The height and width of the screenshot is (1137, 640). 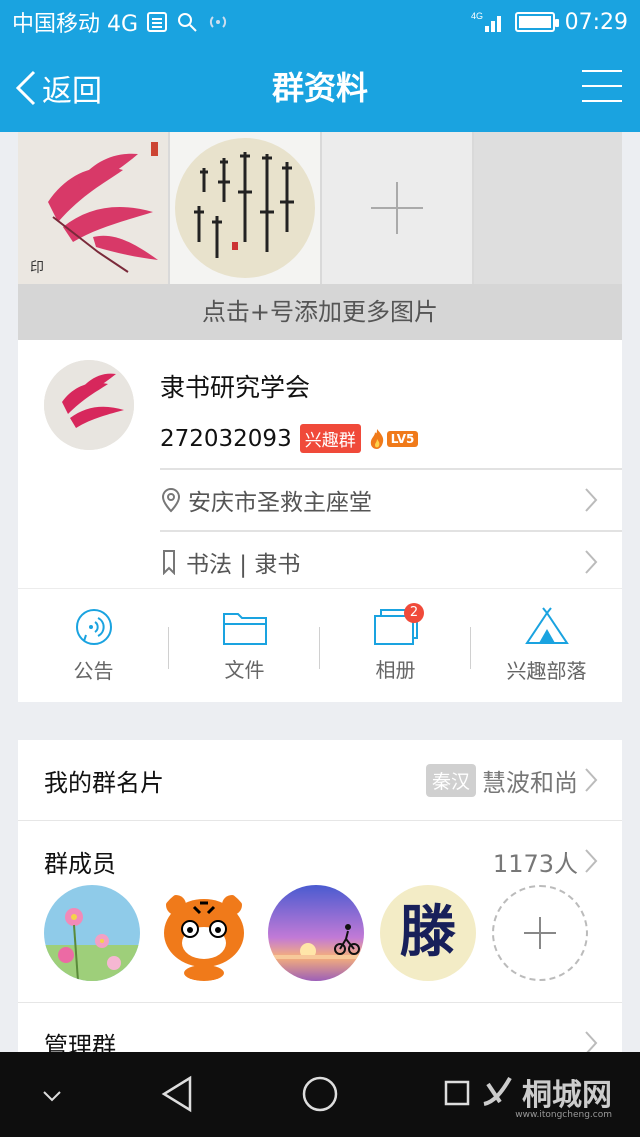 I want to click on group-members-label: 群成员, so click(x=80, y=863).